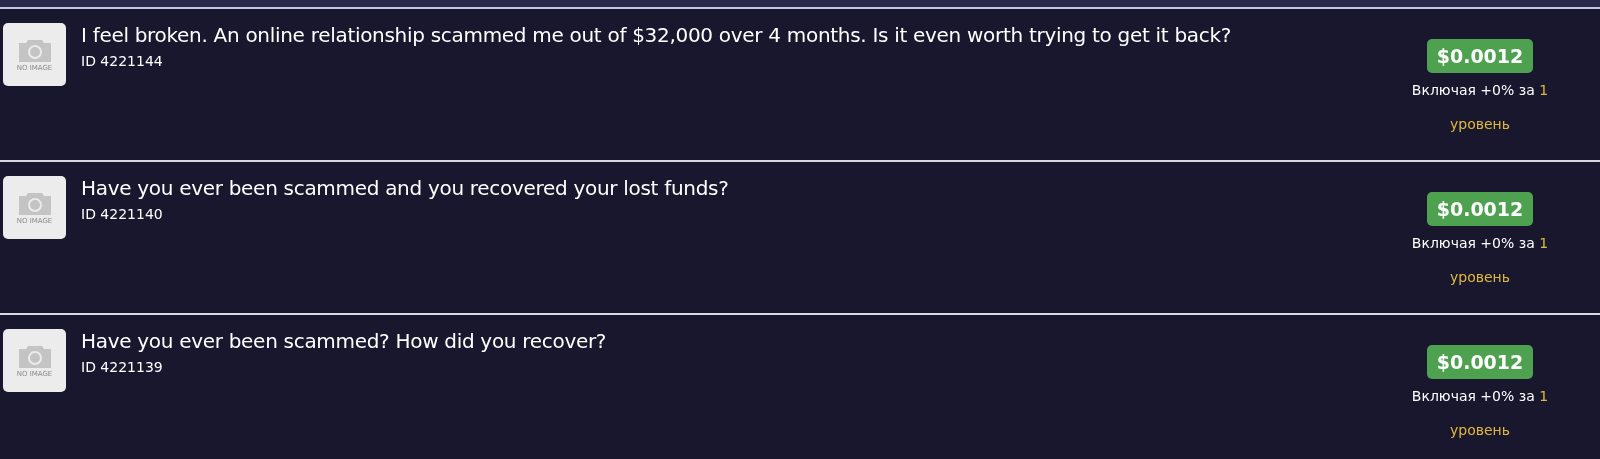  What do you see at coordinates (740, 188) in the screenshot?
I see `task-title: Have you ever been scammed and you recovered your lost funds?` at bounding box center [740, 188].